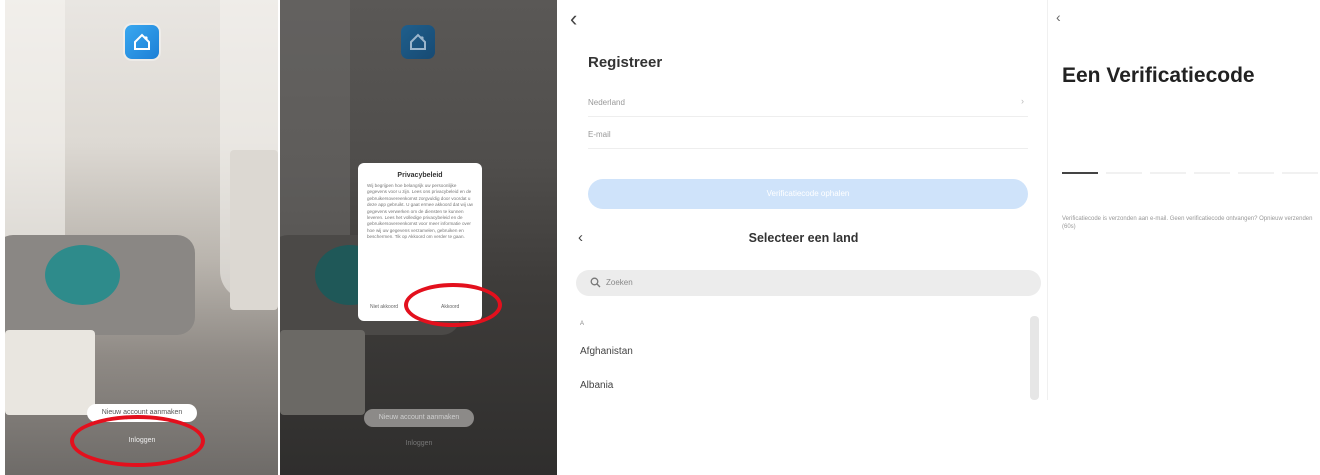  What do you see at coordinates (254, 230) in the screenshot?
I see `lamp-image` at bounding box center [254, 230].